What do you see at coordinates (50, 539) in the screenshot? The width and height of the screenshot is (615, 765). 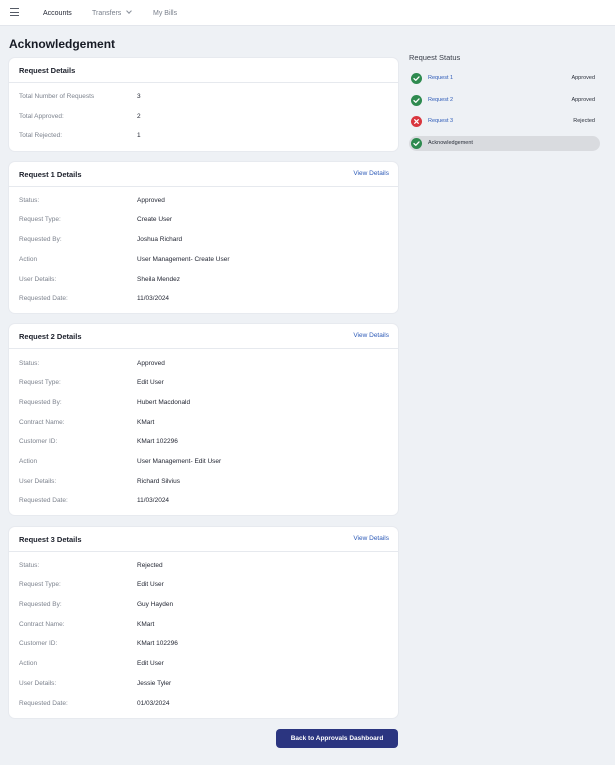 I see `card-title: Request 3 Details` at bounding box center [50, 539].